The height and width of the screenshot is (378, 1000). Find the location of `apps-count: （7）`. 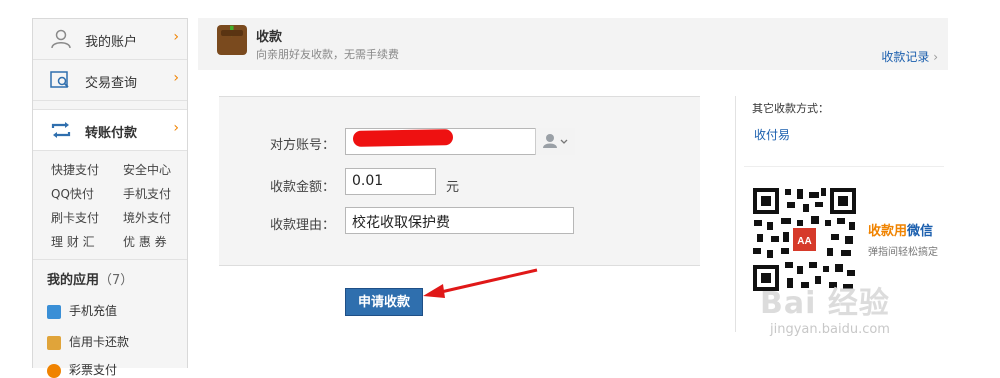

apps-count: （7） is located at coordinates (116, 280).